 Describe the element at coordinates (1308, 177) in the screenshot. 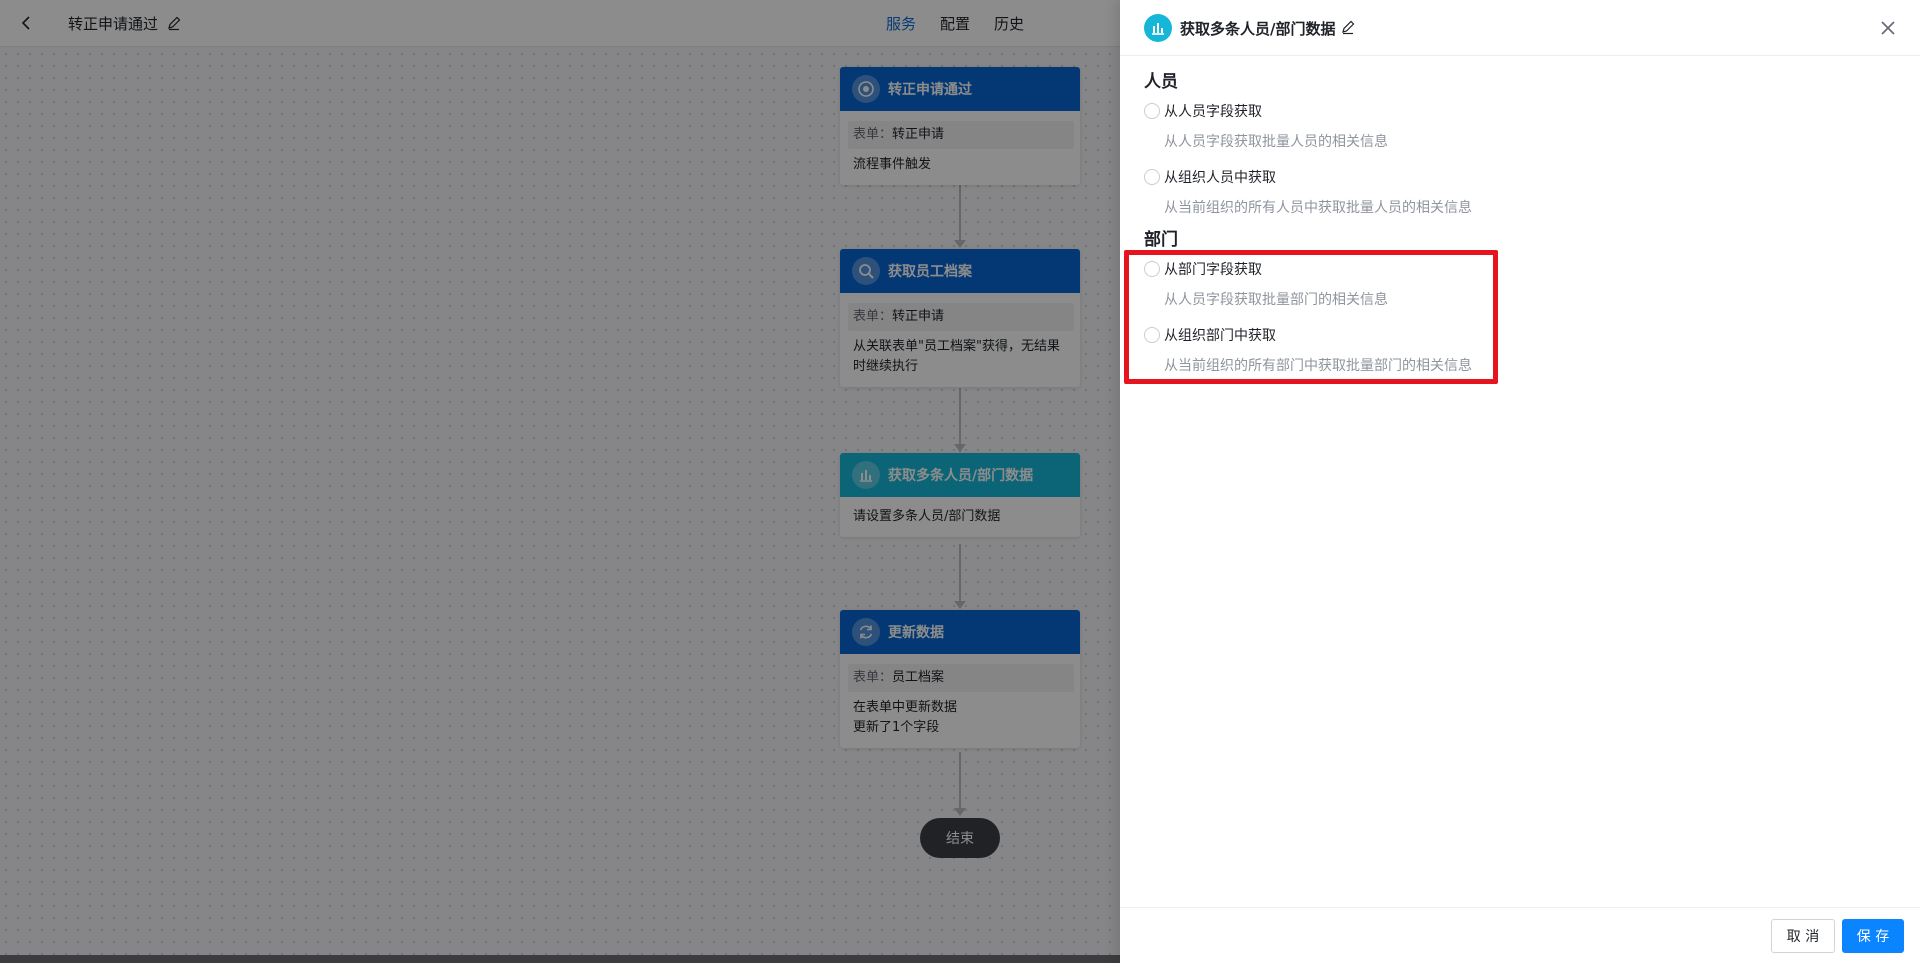

I see `radio-option: 从组织人员中获取` at that location.